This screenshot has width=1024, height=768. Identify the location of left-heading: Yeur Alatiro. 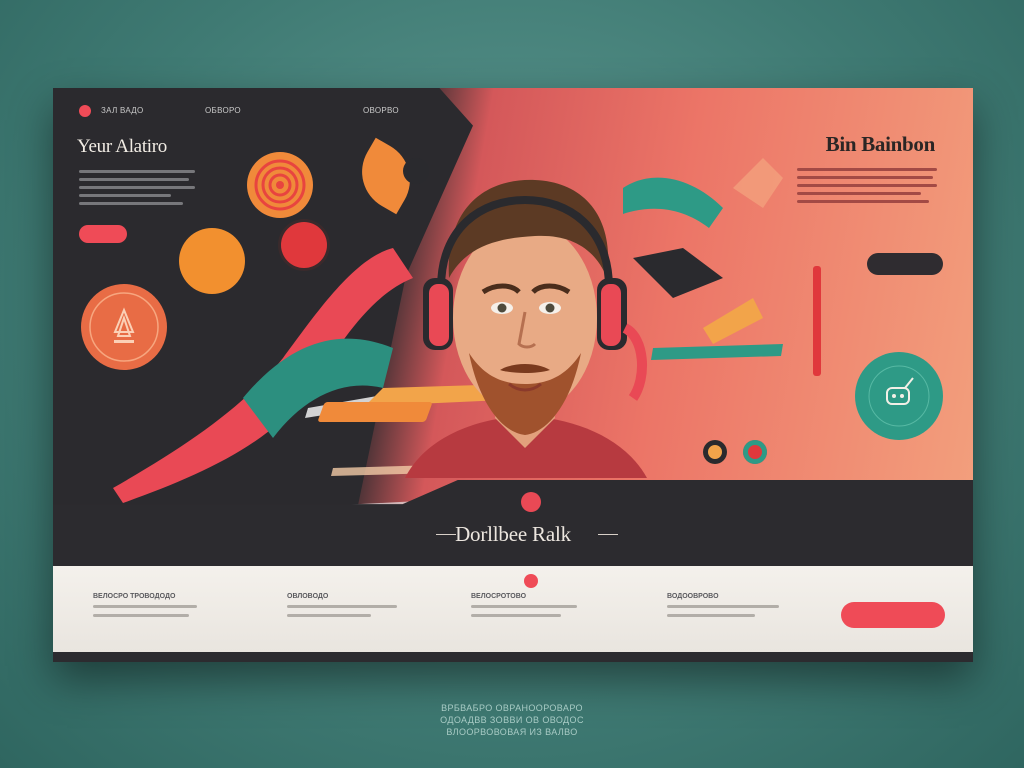
(122, 146).